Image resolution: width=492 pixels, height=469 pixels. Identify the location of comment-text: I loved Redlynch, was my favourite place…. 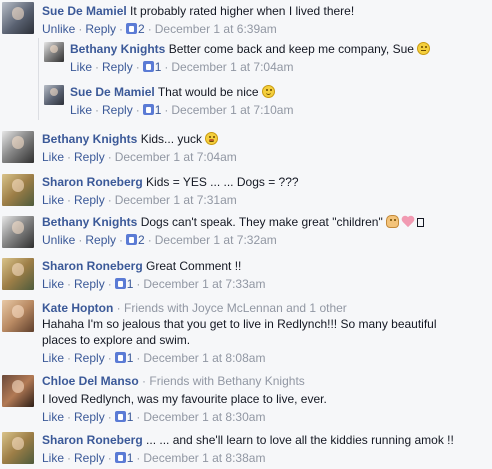
(184, 399).